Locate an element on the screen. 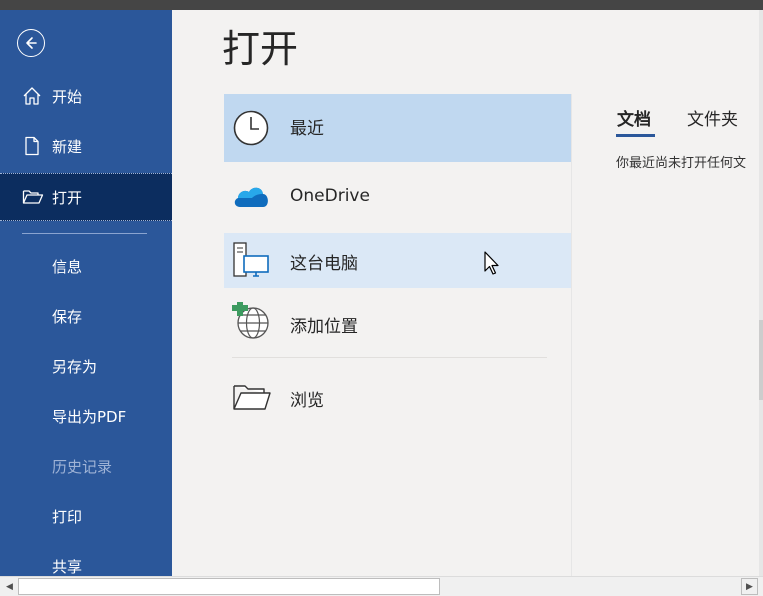 This screenshot has height=596, width=763. active-tab-indicator is located at coordinates (635, 135).